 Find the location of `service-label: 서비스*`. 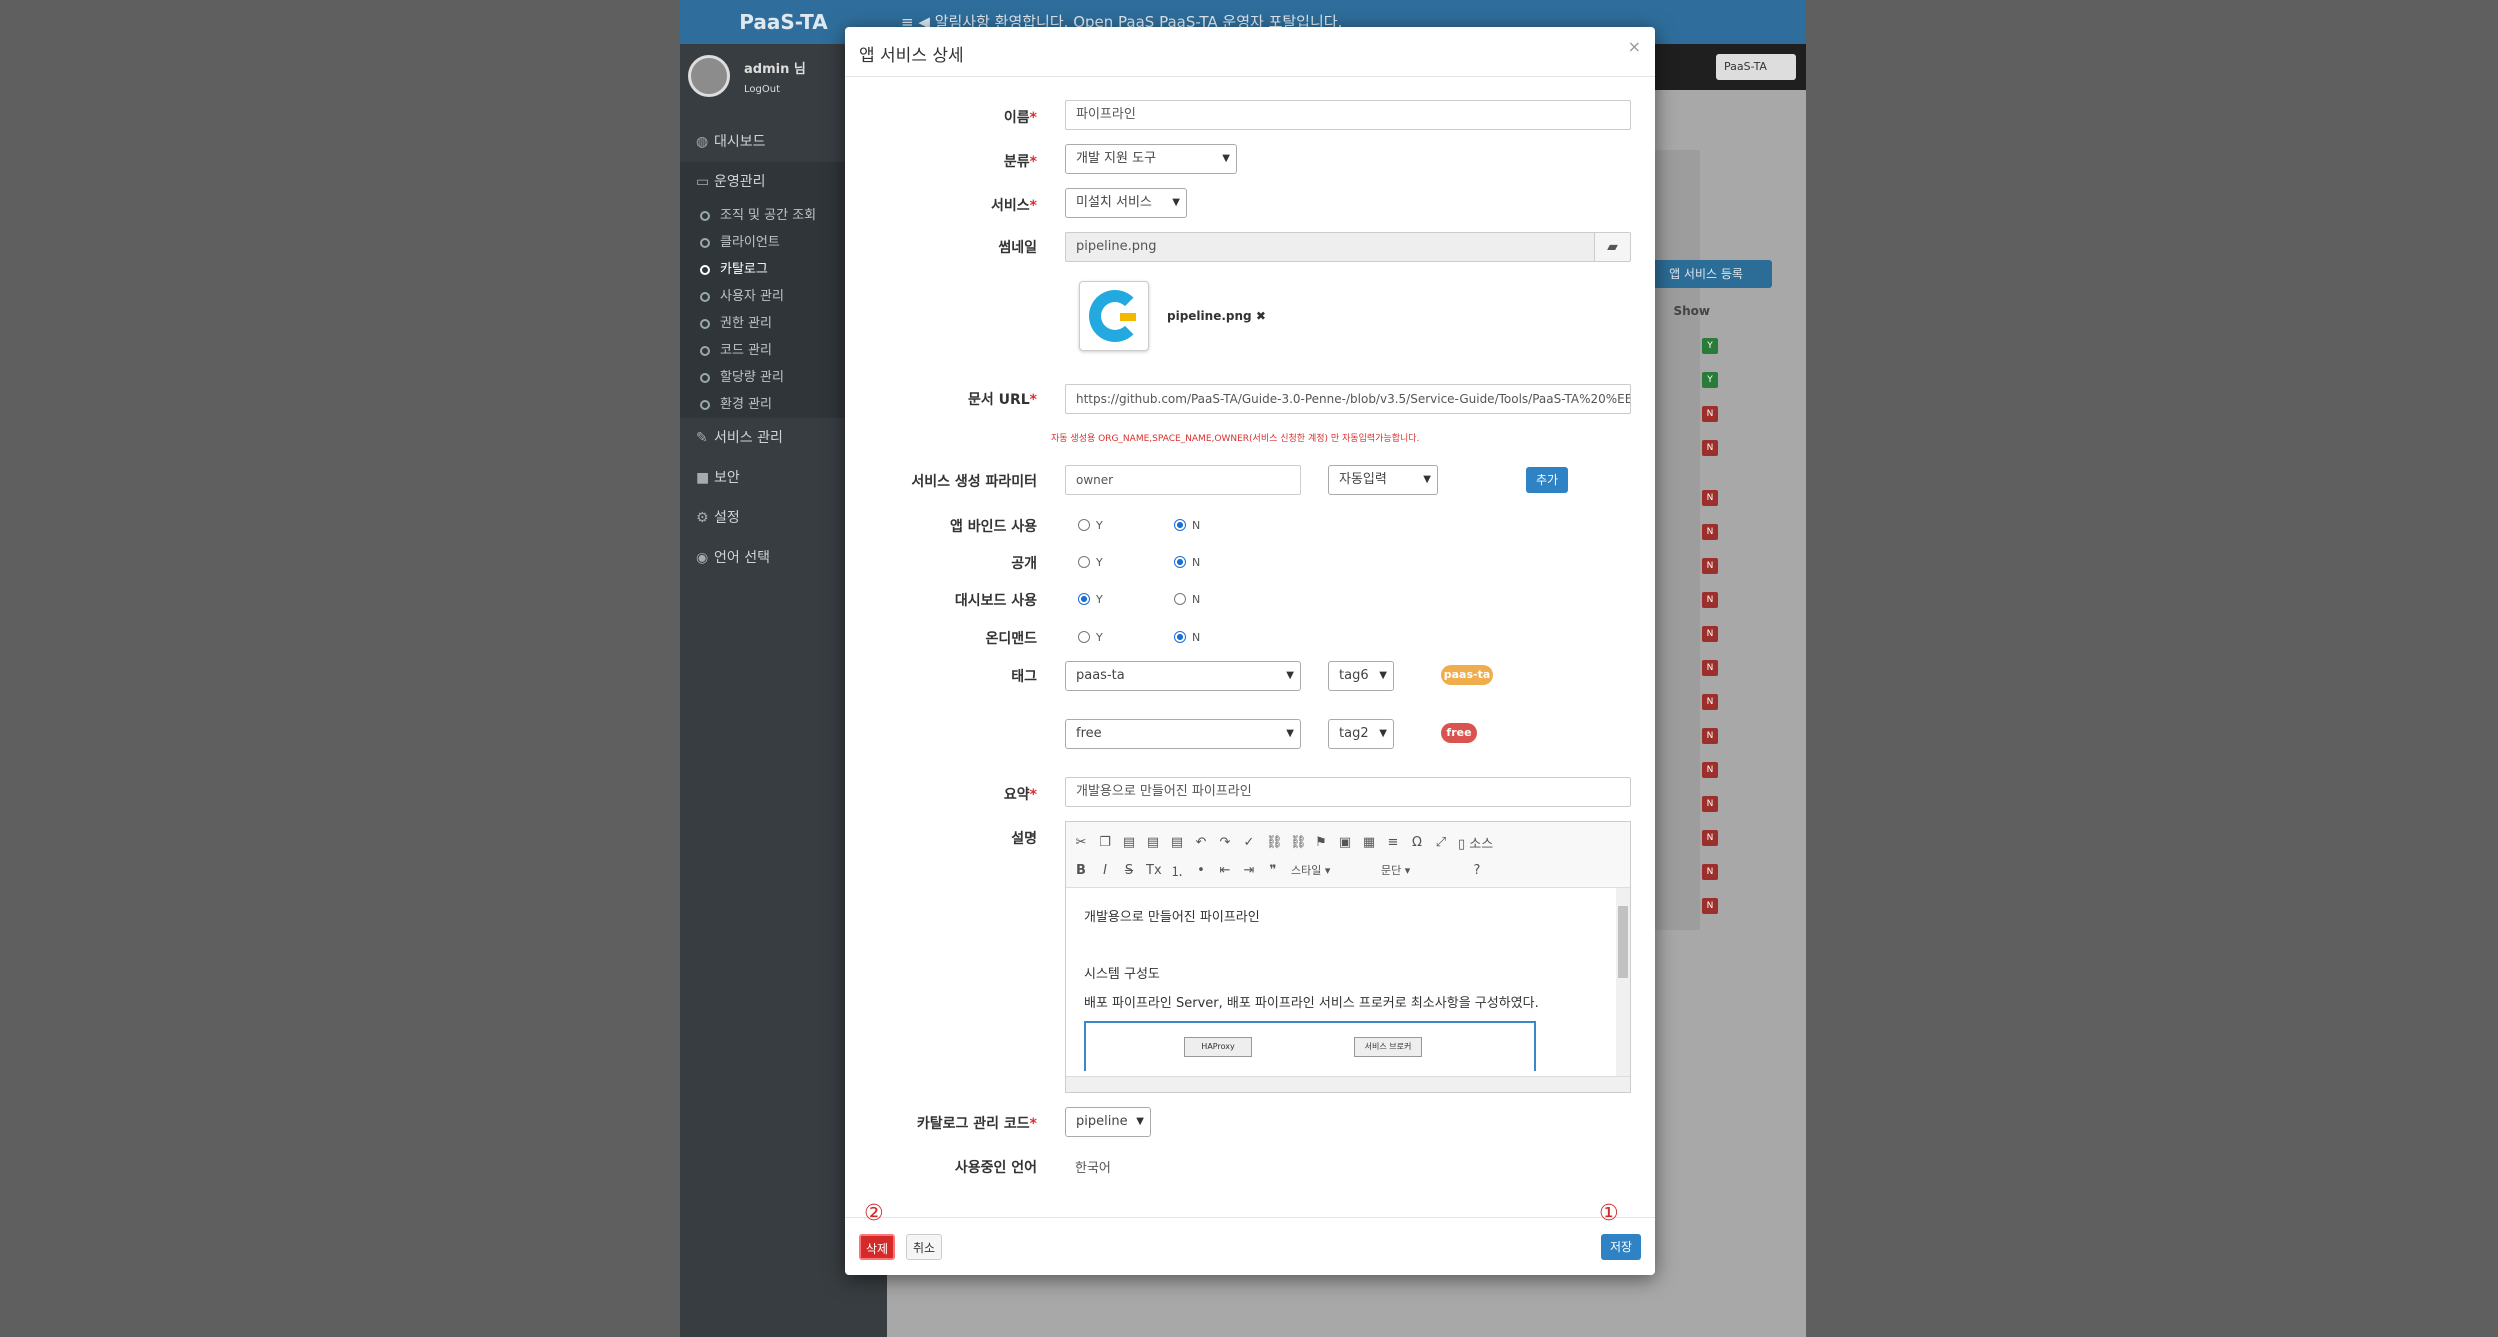

service-label: 서비스* is located at coordinates (1014, 206).